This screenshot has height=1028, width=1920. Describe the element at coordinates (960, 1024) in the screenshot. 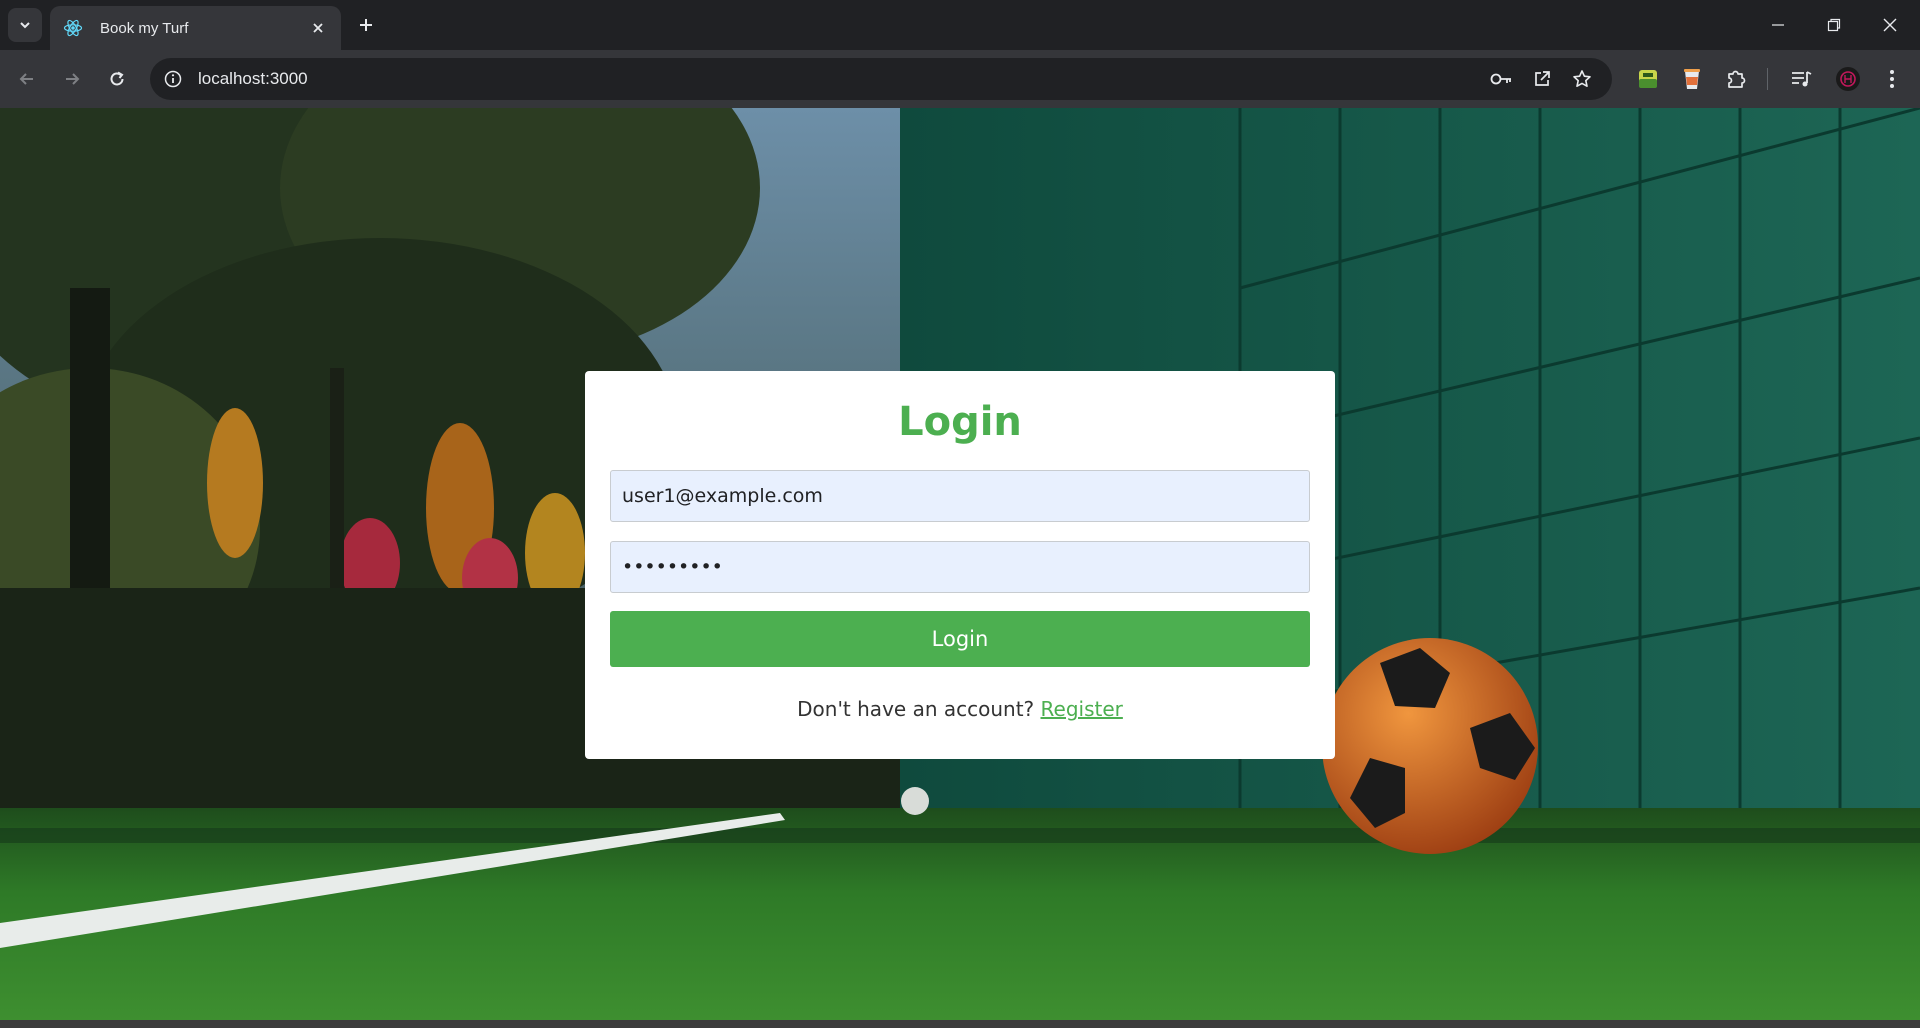

I see `bottom-edge` at that location.